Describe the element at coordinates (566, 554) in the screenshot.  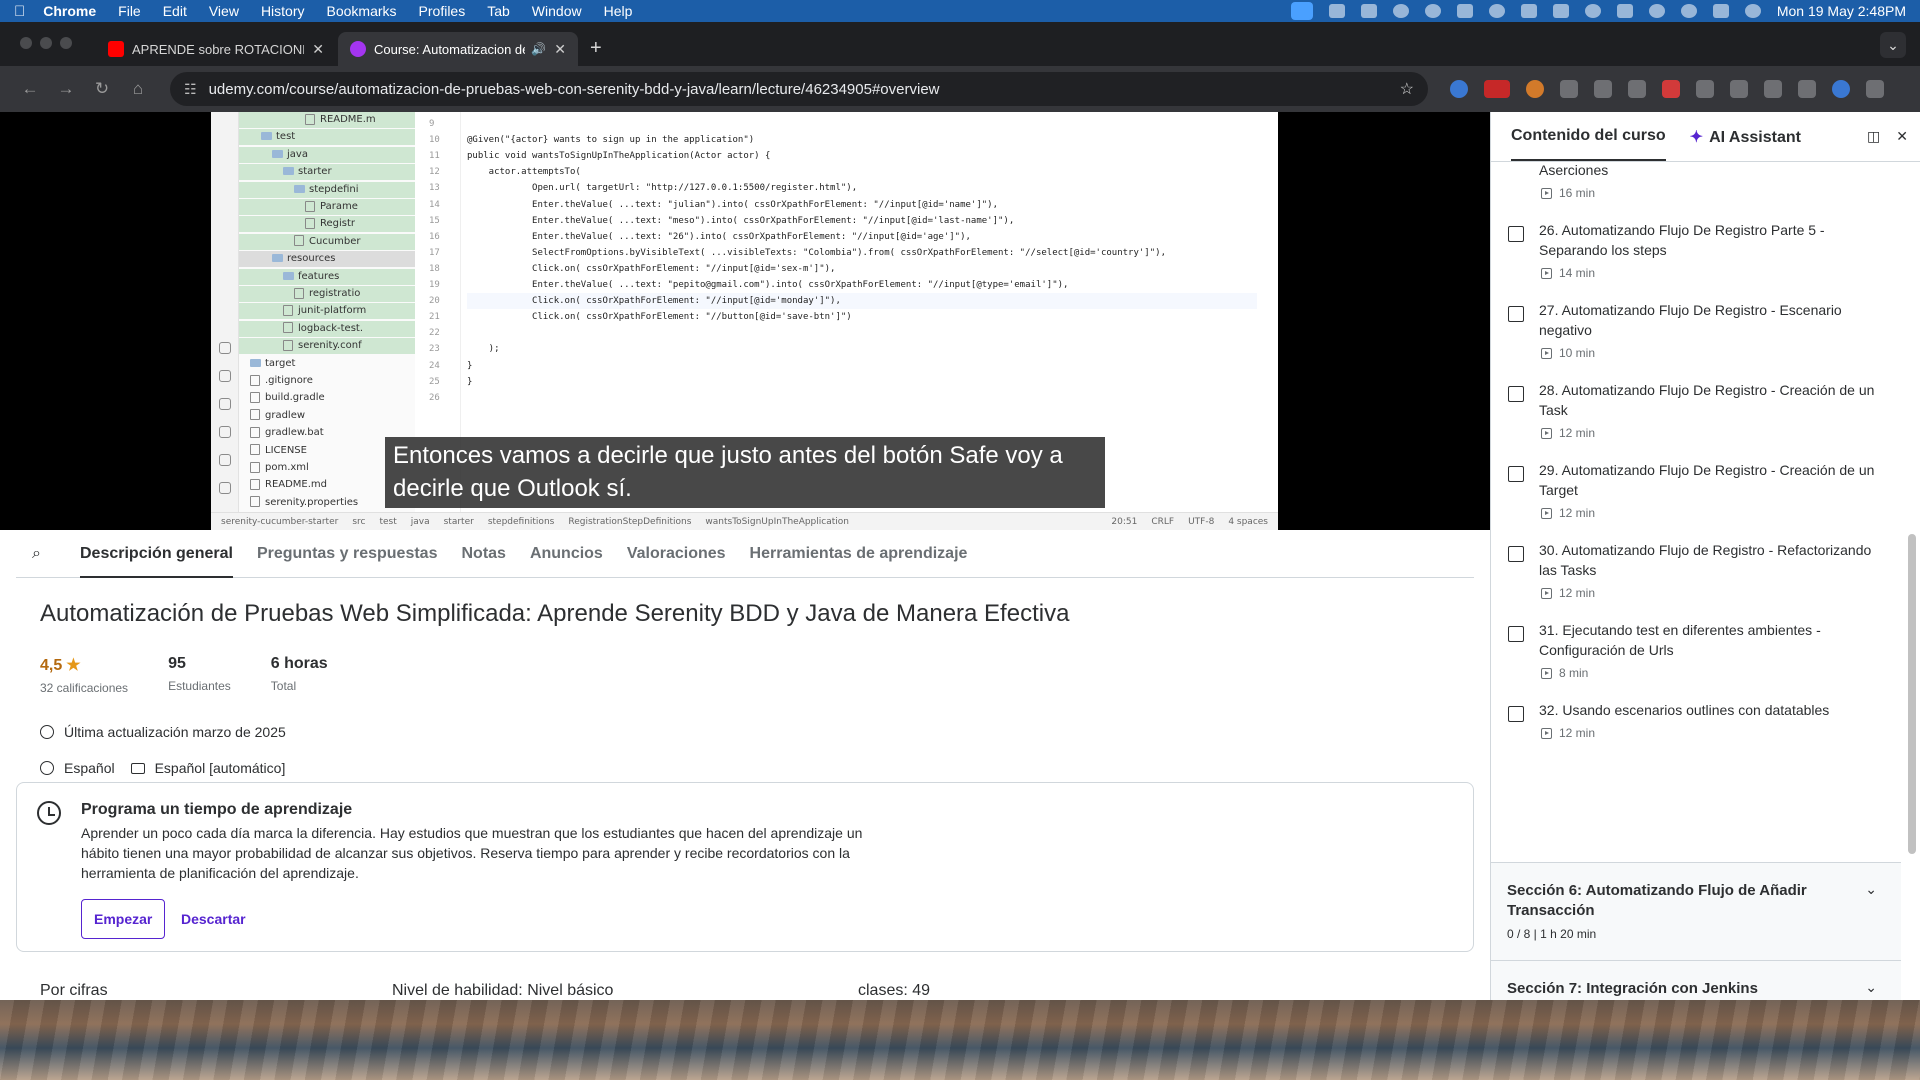
I see `tab-announcements: Anuncios` at that location.